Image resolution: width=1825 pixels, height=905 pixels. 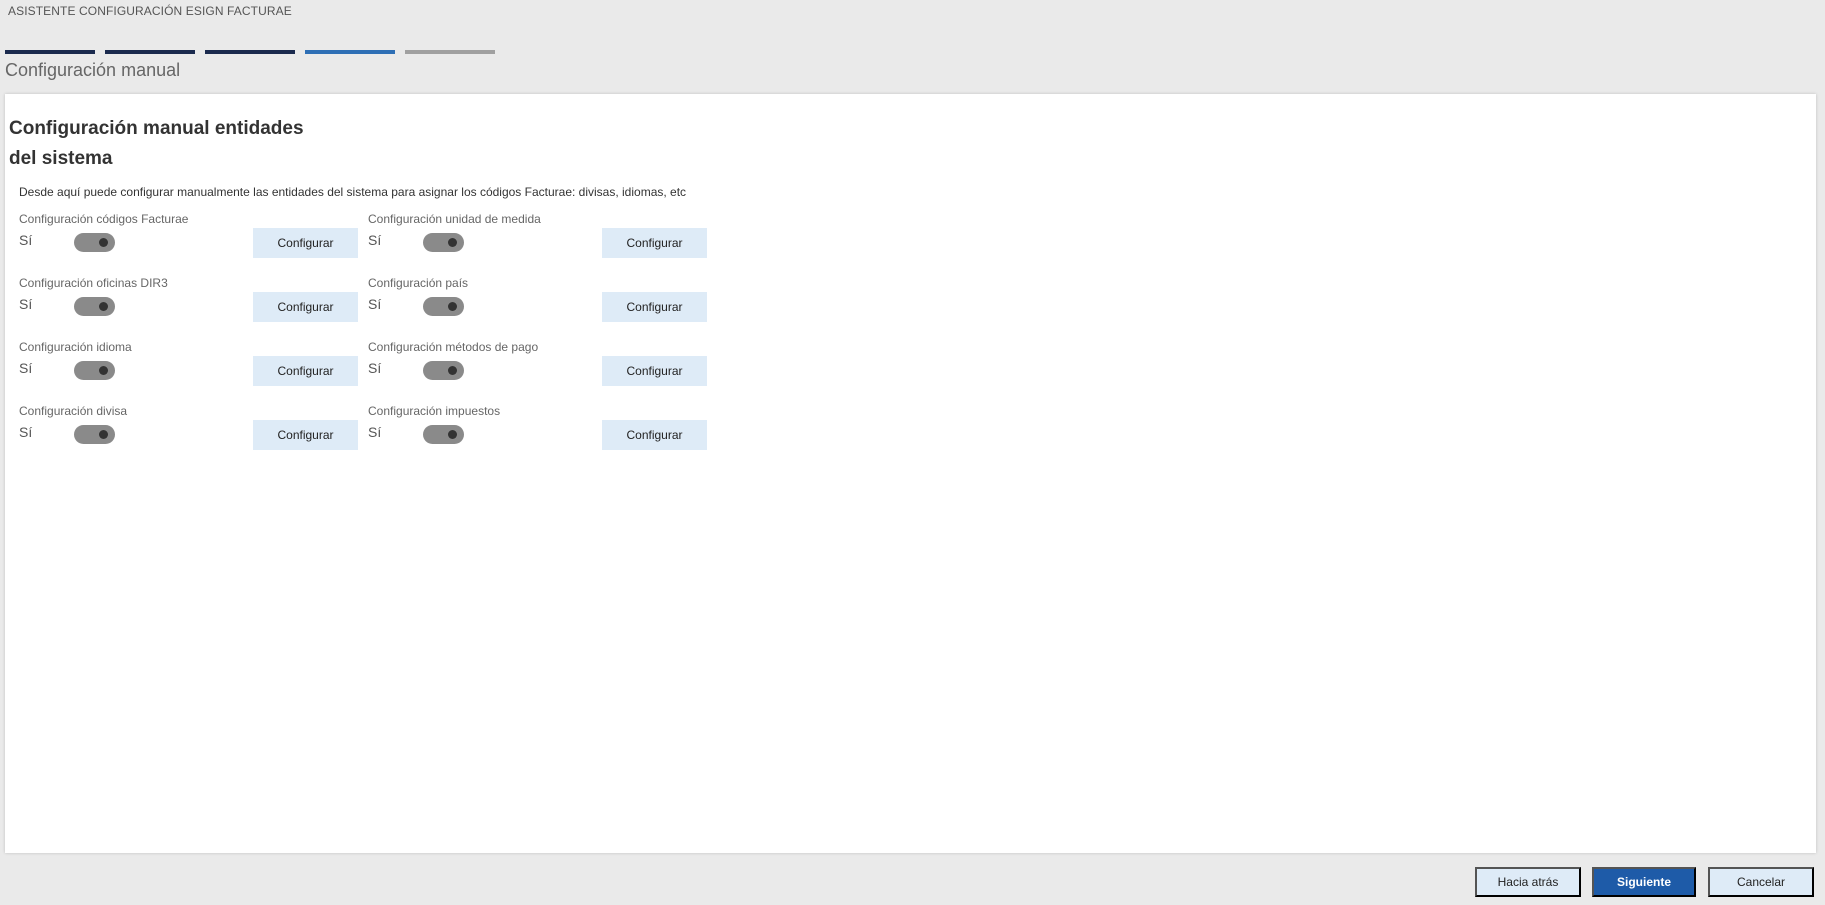 What do you see at coordinates (193, 427) in the screenshot?
I see `setting-item: Configuración divisa Sí Configurar` at bounding box center [193, 427].